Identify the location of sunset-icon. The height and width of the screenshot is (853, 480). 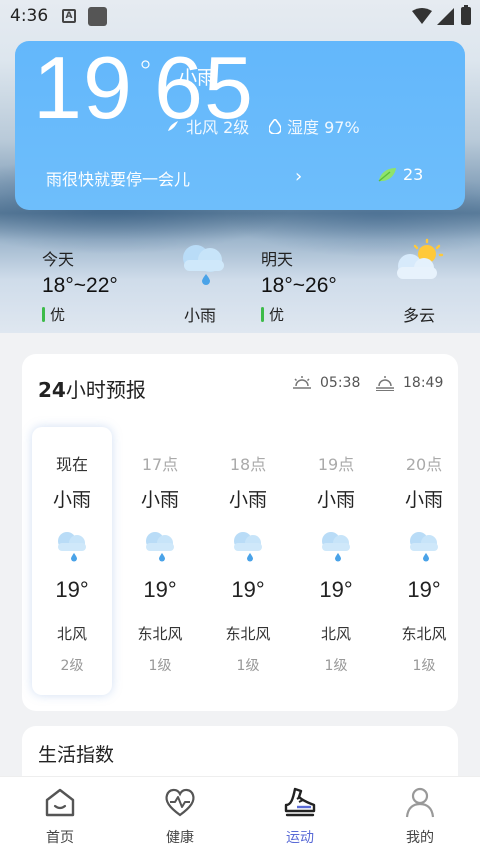
(385, 383).